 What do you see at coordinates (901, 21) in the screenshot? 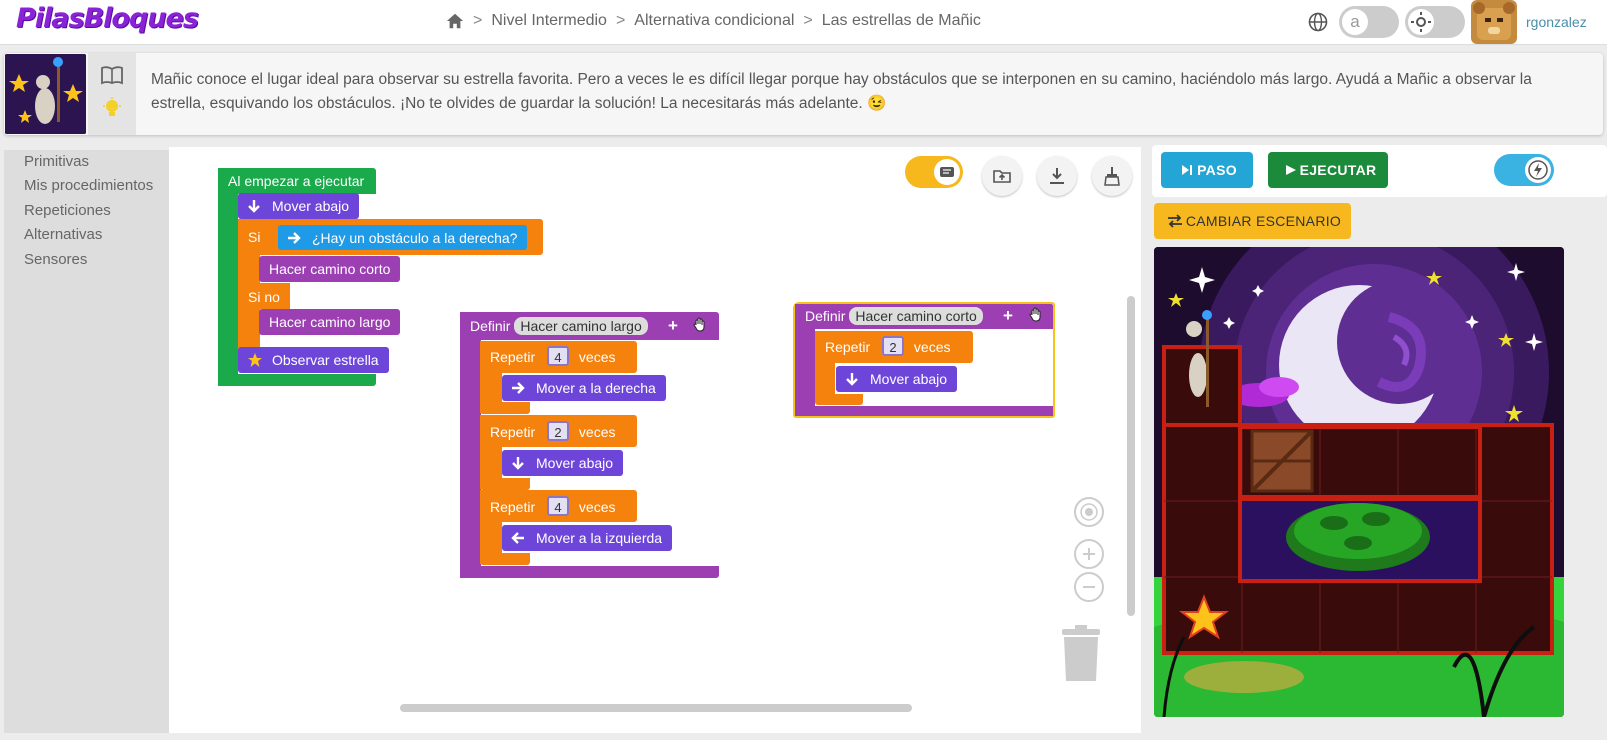
I see `breadcrumb-challenge: Las estrellas de Mañic` at bounding box center [901, 21].